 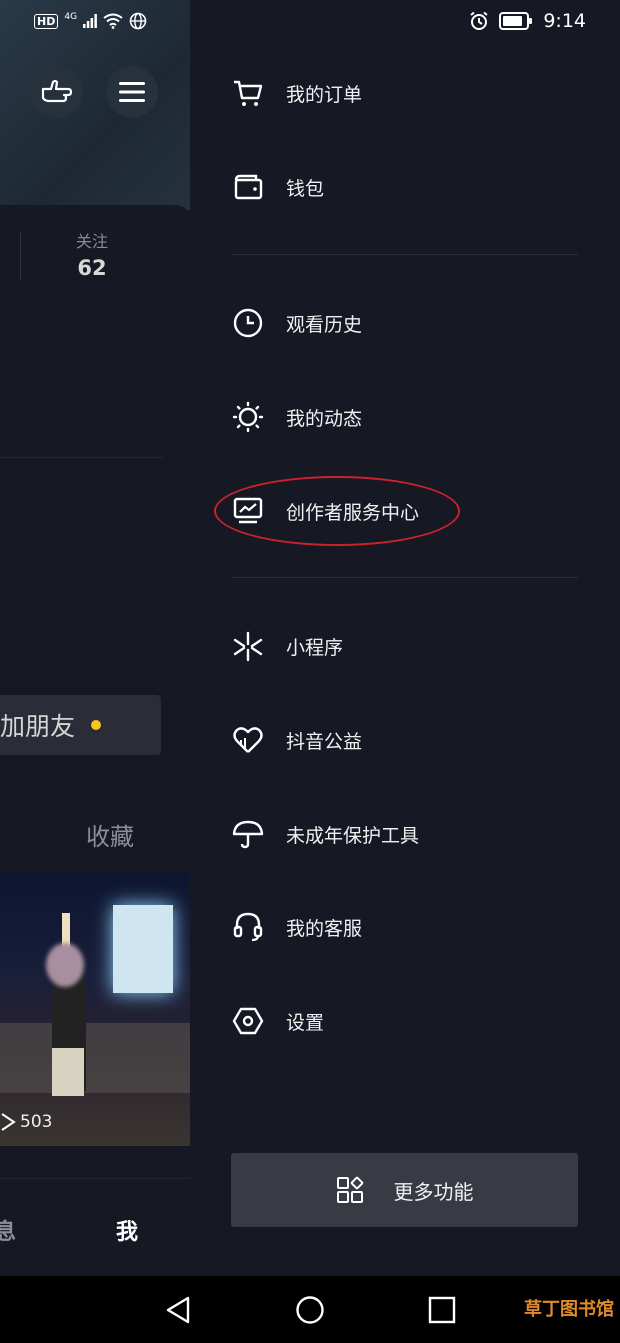 I want to click on add-friend-label: 加朋友, so click(x=38, y=726).